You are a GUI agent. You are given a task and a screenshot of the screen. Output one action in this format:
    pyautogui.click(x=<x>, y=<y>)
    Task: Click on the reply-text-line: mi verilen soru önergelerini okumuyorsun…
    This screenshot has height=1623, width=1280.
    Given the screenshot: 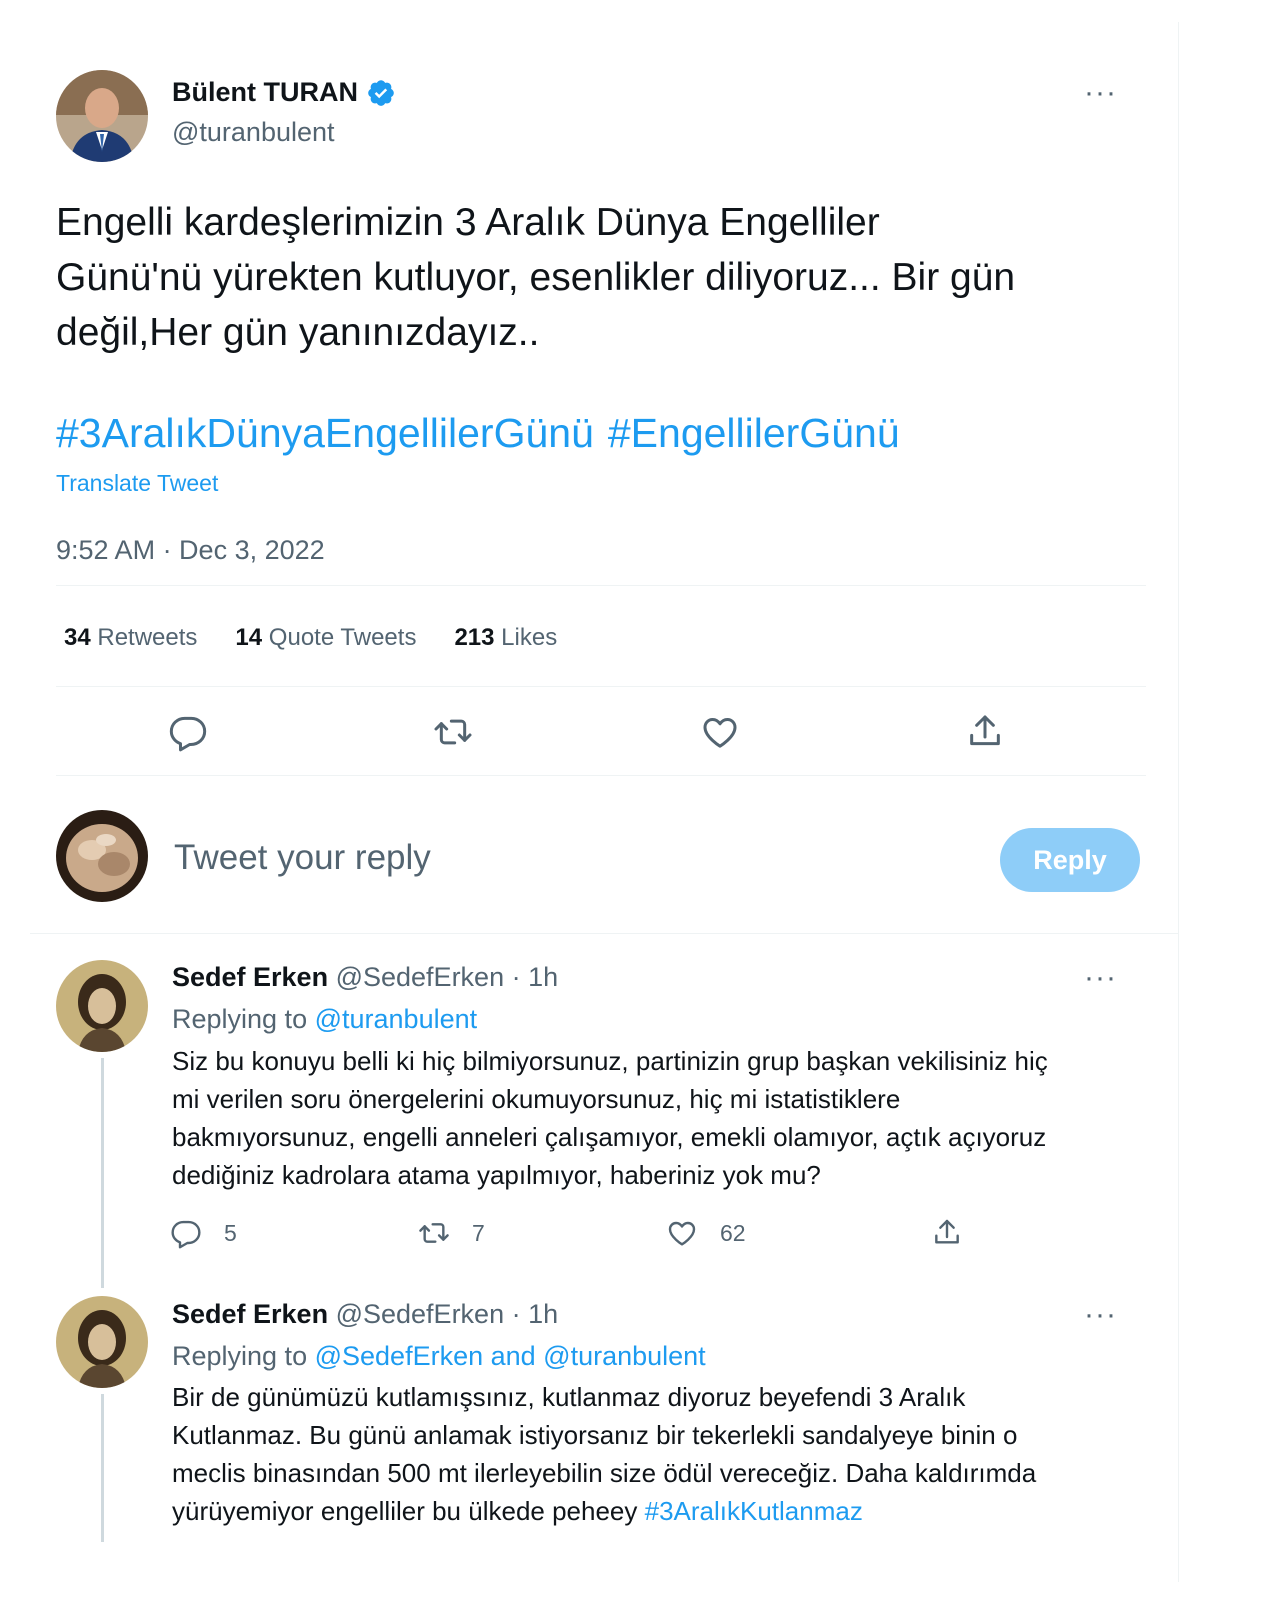 What is the action you would take?
    pyautogui.click(x=536, y=1099)
    